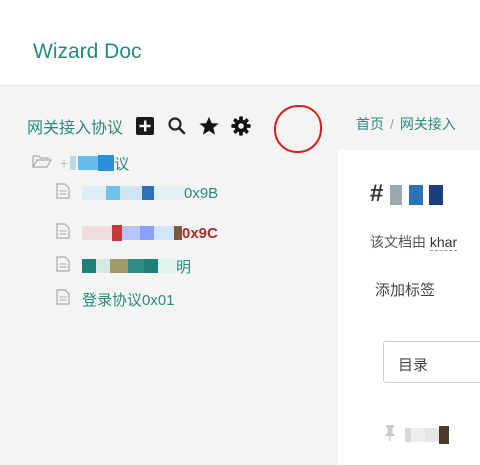 The width and height of the screenshot is (480, 465). Describe the element at coordinates (145, 126) in the screenshot. I see `new-doc-icon` at that location.